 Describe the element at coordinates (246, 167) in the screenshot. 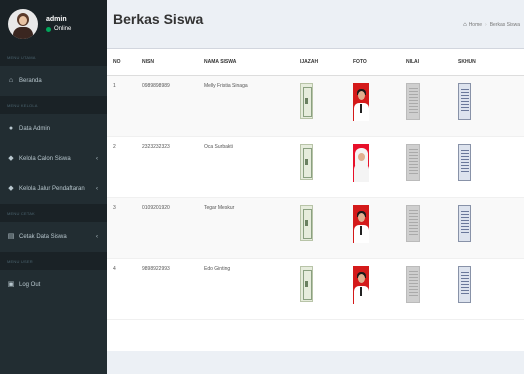

I see `cell-nama: Oca Surbakti` at that location.